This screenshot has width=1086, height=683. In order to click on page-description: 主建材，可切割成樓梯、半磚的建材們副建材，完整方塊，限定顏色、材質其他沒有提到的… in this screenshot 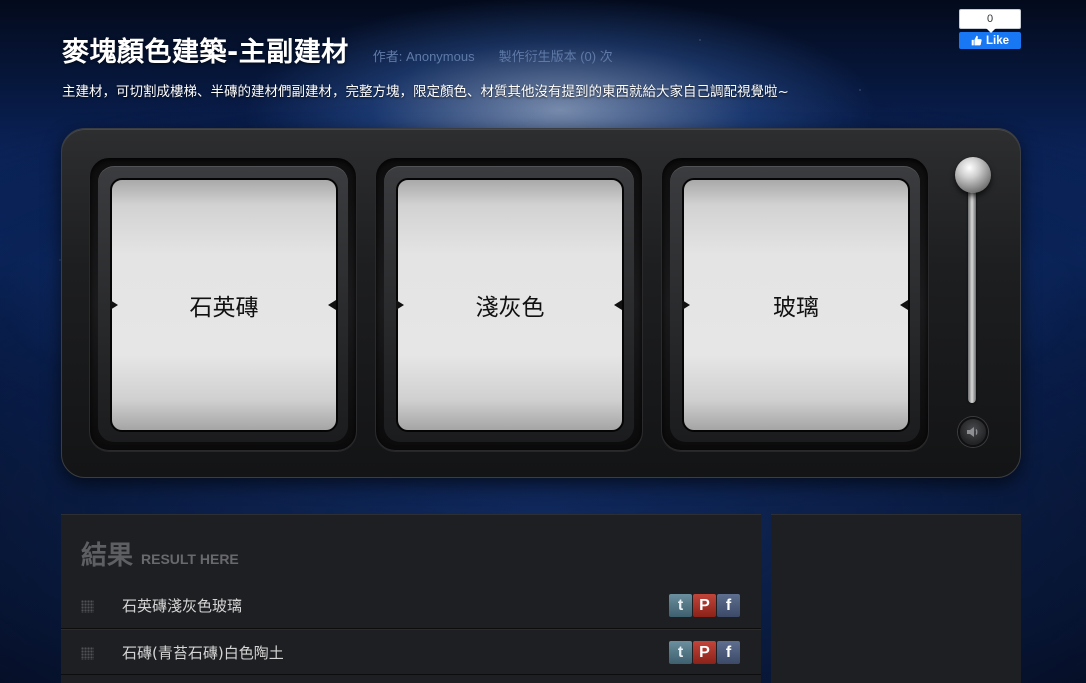, I will do `click(425, 92)`.